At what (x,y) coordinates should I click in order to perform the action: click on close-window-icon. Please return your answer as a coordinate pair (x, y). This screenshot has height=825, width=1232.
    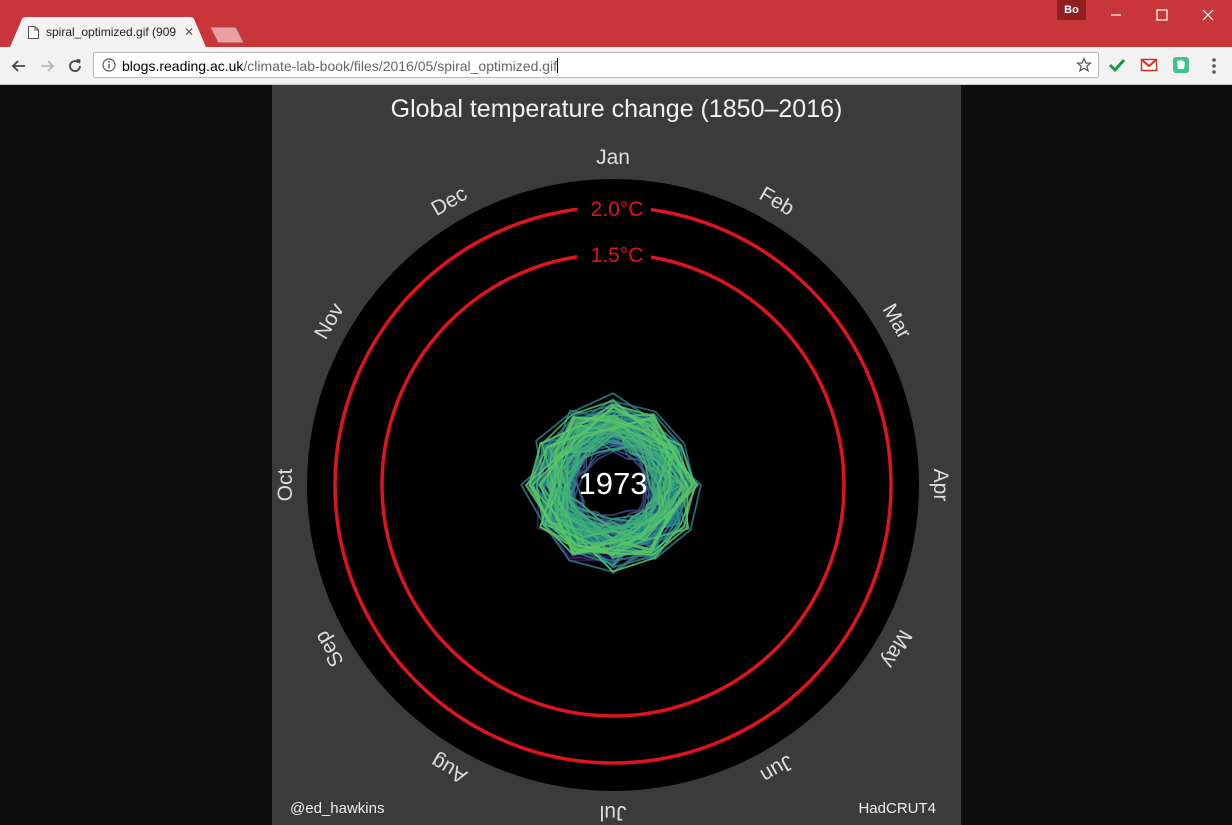
    Looking at the image, I should click on (1208, 15).